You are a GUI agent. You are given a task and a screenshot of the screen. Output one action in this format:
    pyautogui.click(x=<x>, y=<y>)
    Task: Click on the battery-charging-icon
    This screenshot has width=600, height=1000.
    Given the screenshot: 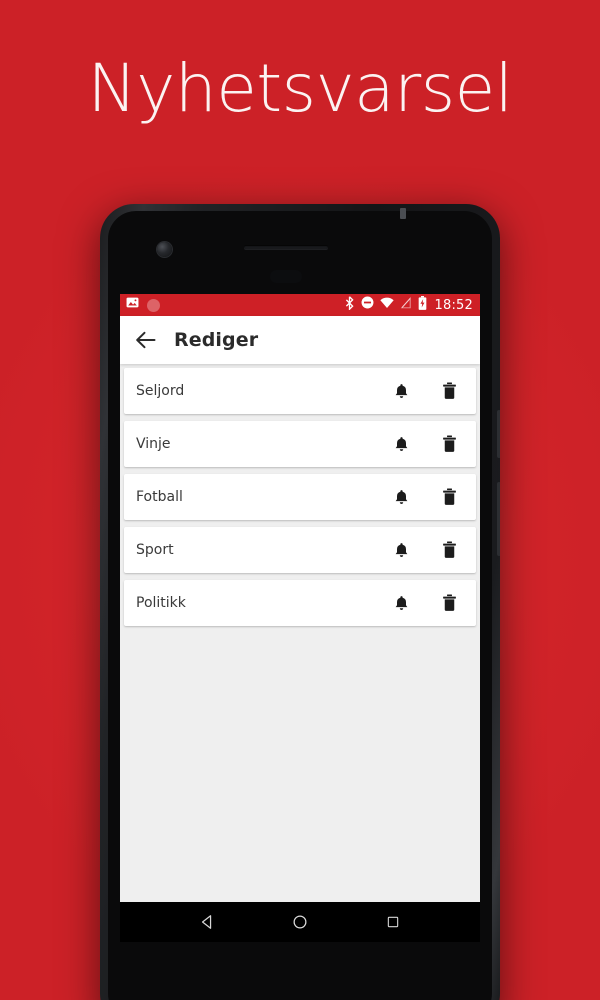 What is the action you would take?
    pyautogui.click(x=422, y=305)
    